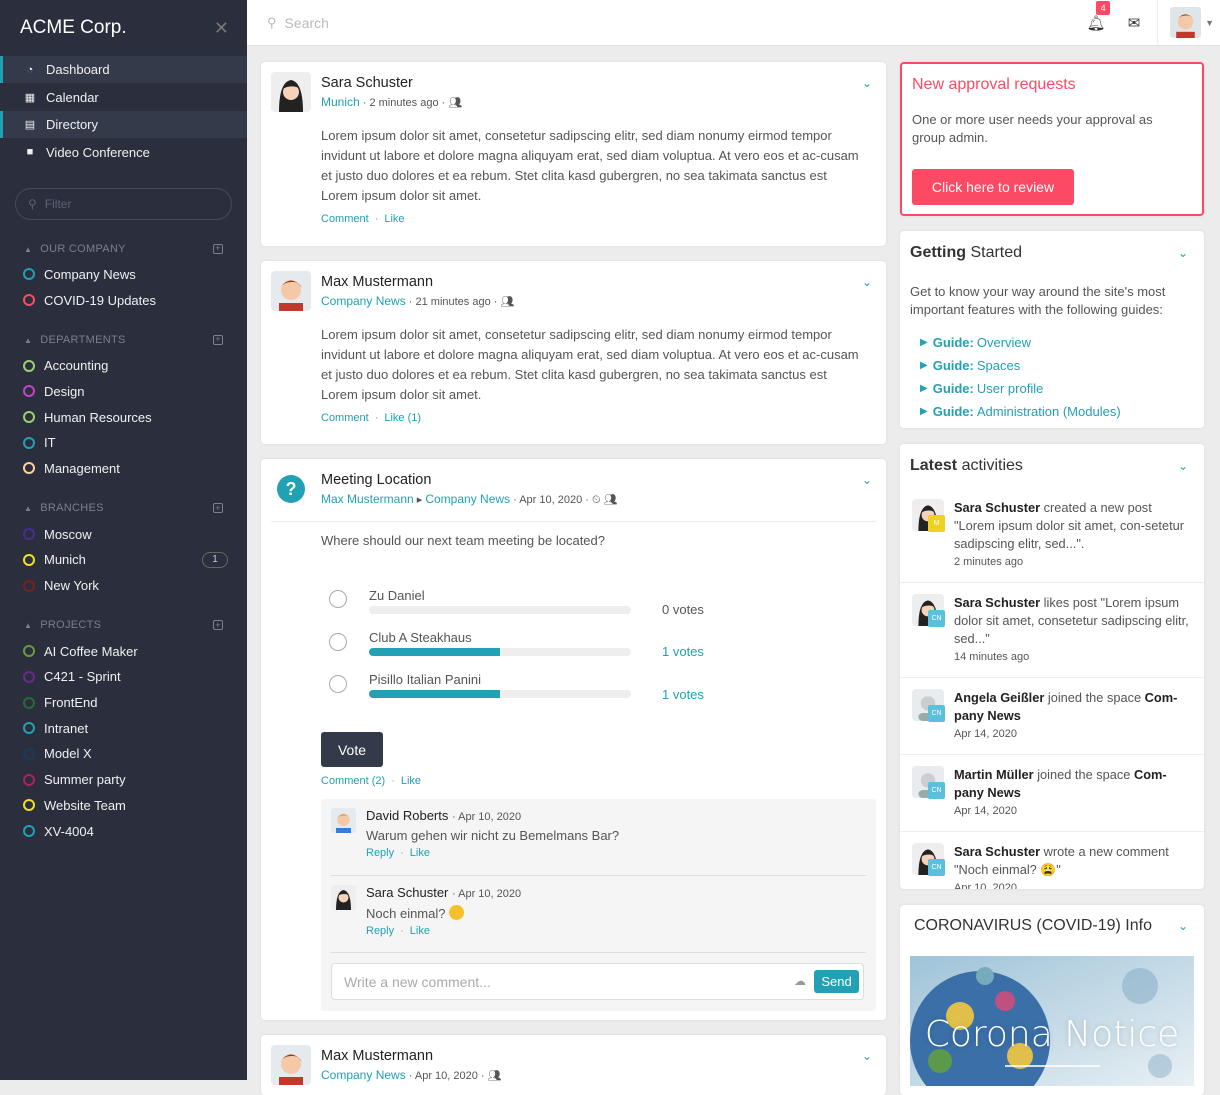 The width and height of the screenshot is (1220, 1095). Describe the element at coordinates (123, 677) in the screenshot. I see `space-item: C421 - Sprint` at that location.